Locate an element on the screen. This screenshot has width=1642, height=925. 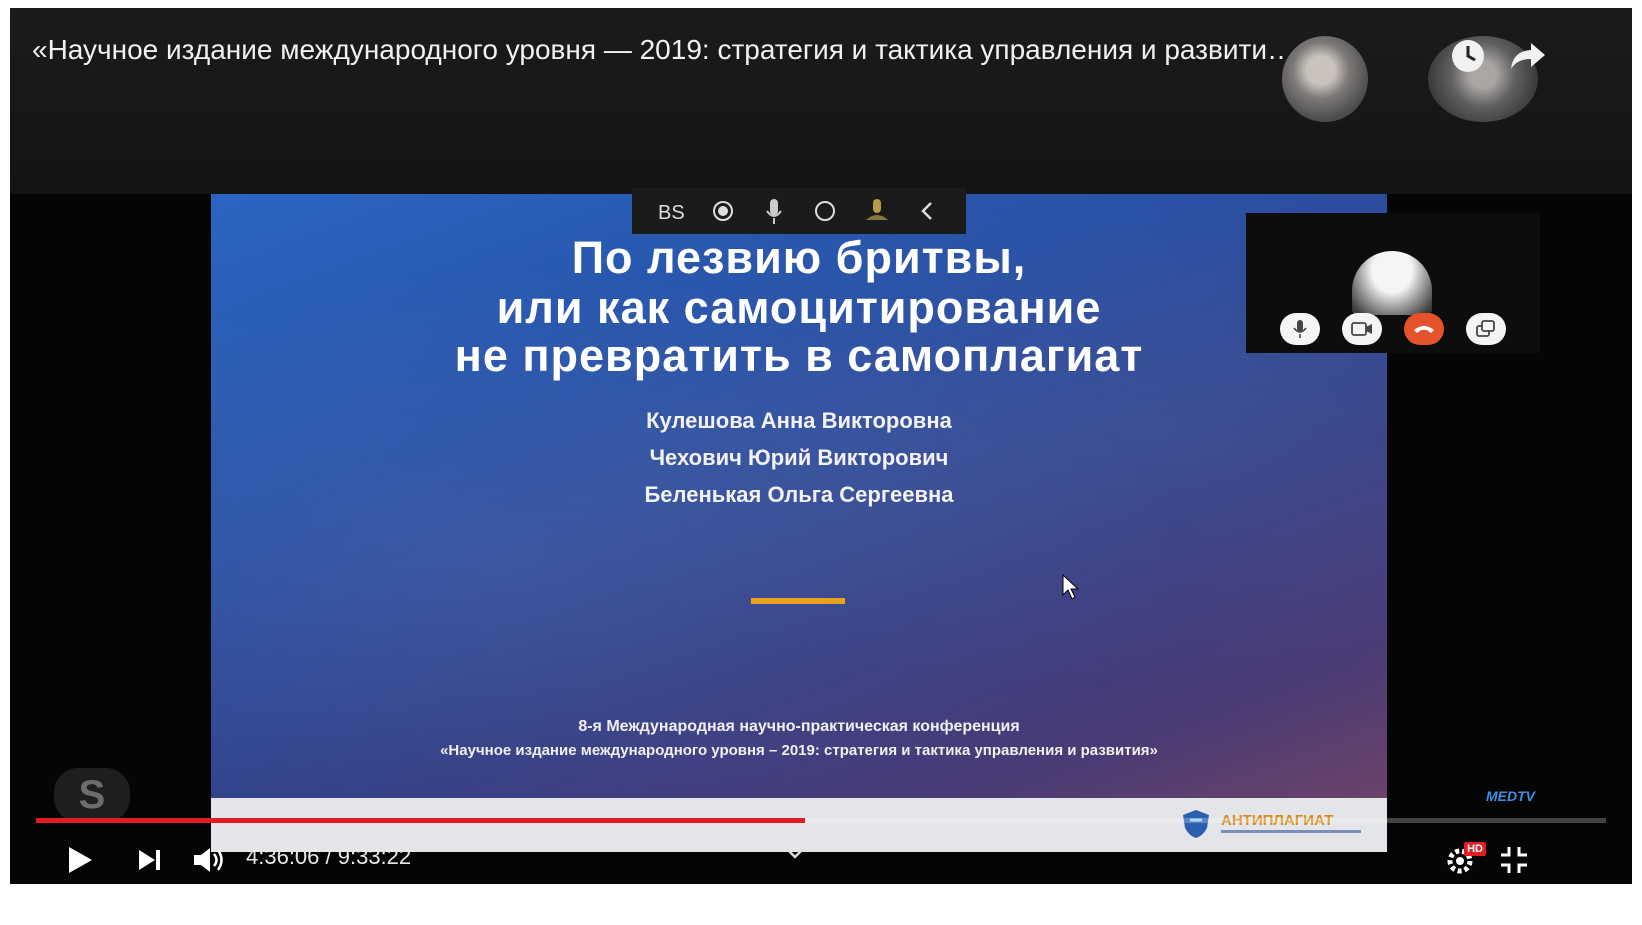
share-icon is located at coordinates (1528, 56).